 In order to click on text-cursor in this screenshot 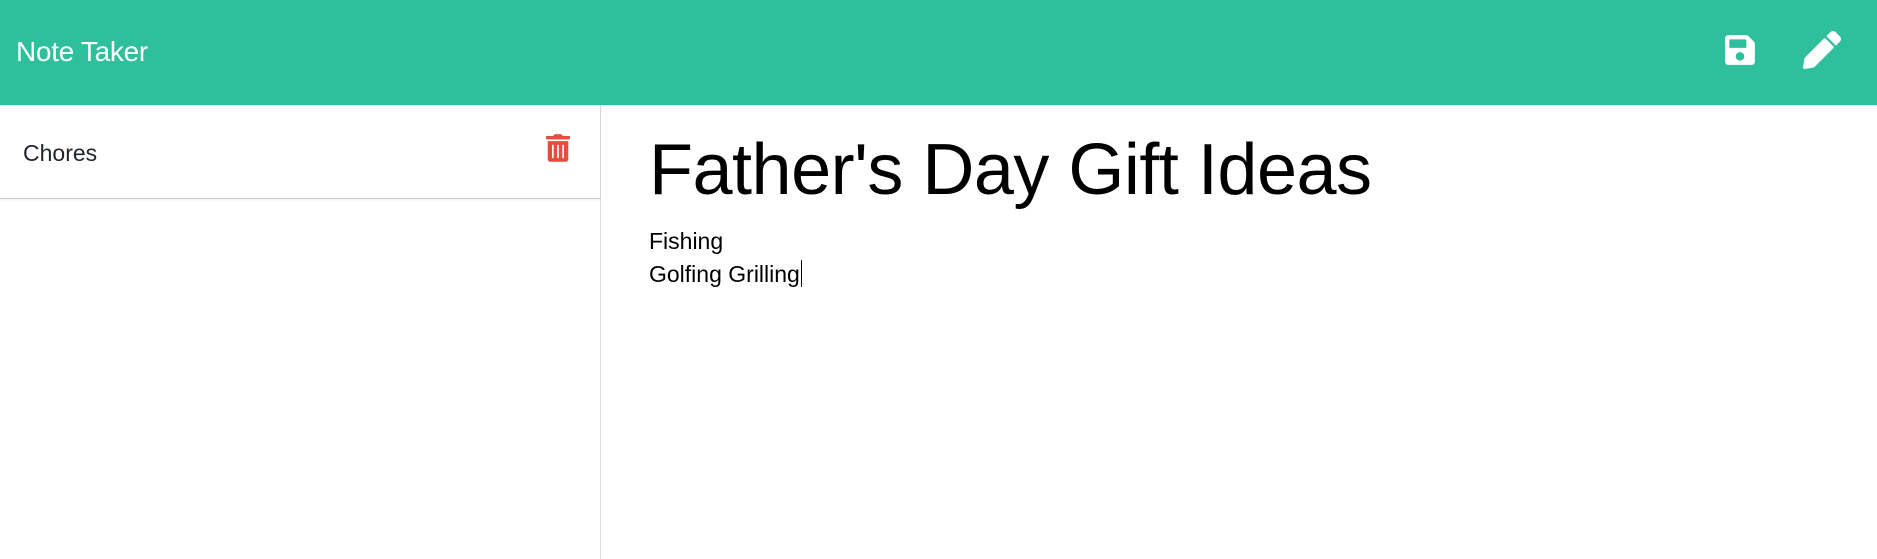, I will do `click(801, 273)`.